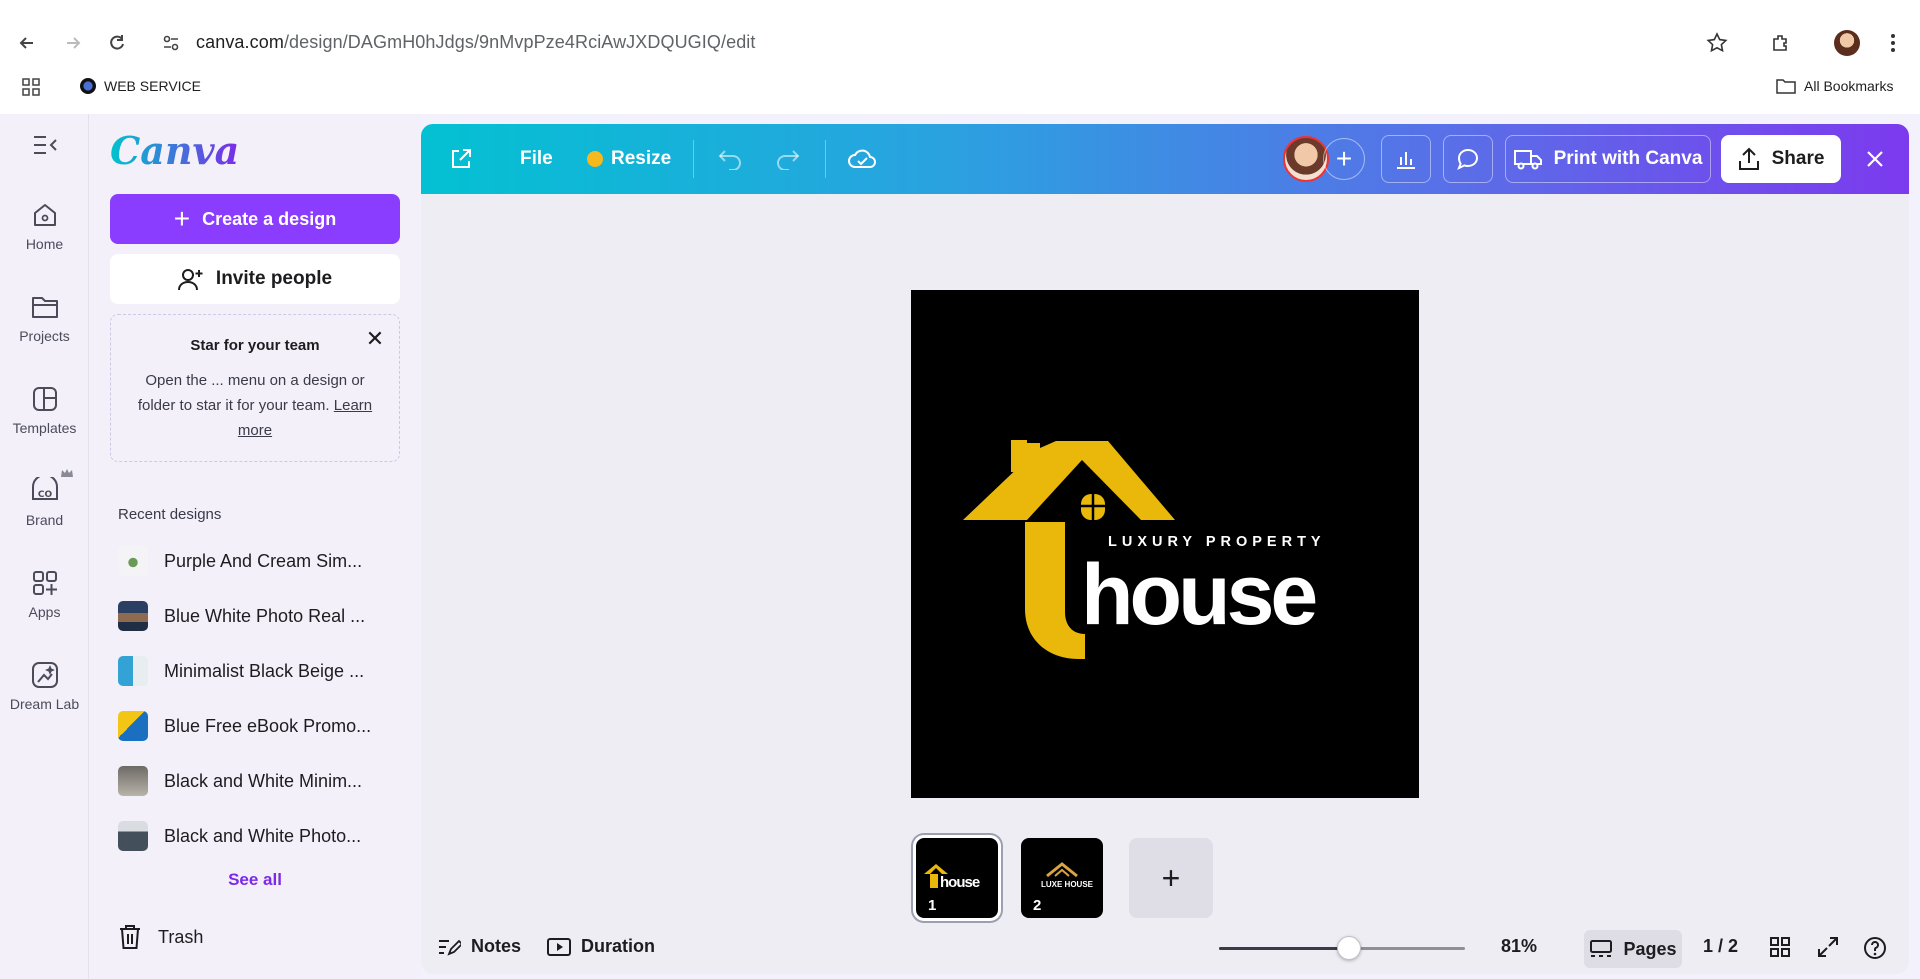  I want to click on zoom-slider, so click(1342, 948).